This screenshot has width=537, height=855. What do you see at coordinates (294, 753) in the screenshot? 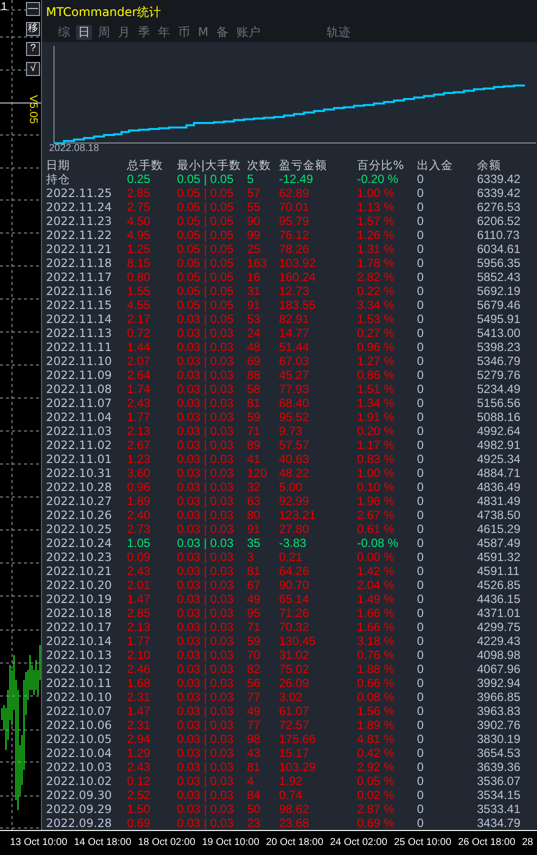
I see `table-cell-text: 15.17` at bounding box center [294, 753].